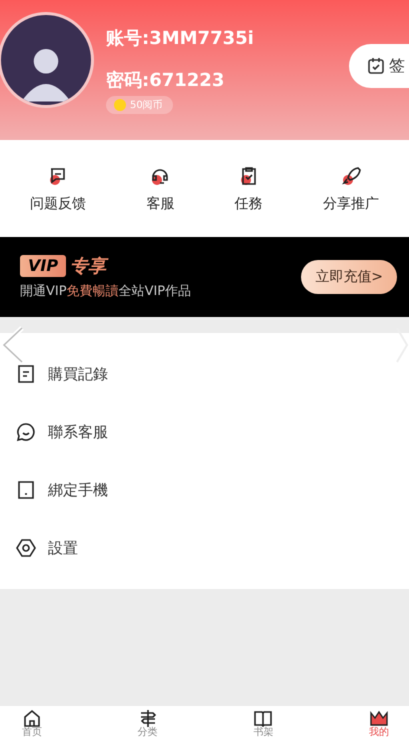 This screenshot has height=746, width=409. I want to click on nav-tab: 我的, so click(378, 726).